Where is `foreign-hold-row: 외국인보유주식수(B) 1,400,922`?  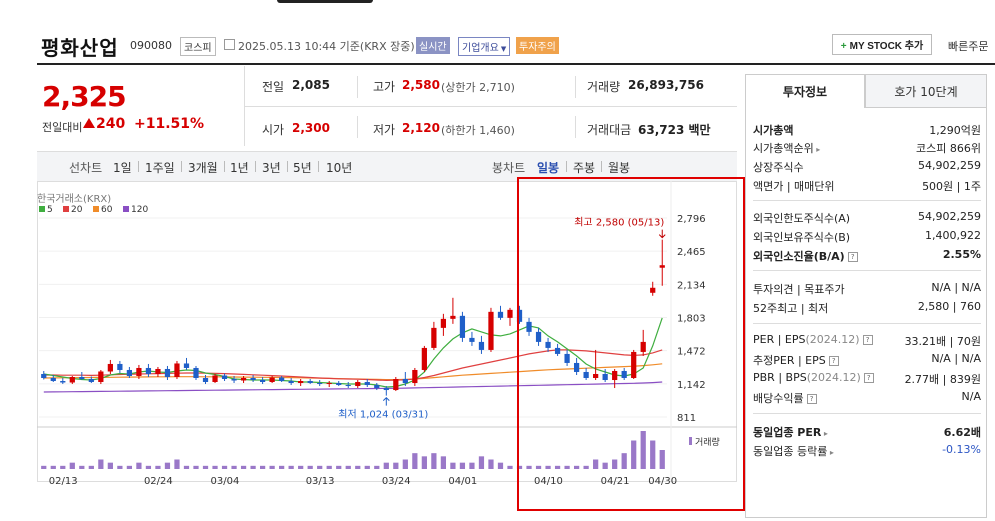
foreign-hold-row: 외국인보유주식수(B) 1,400,922 is located at coordinates (867, 236).